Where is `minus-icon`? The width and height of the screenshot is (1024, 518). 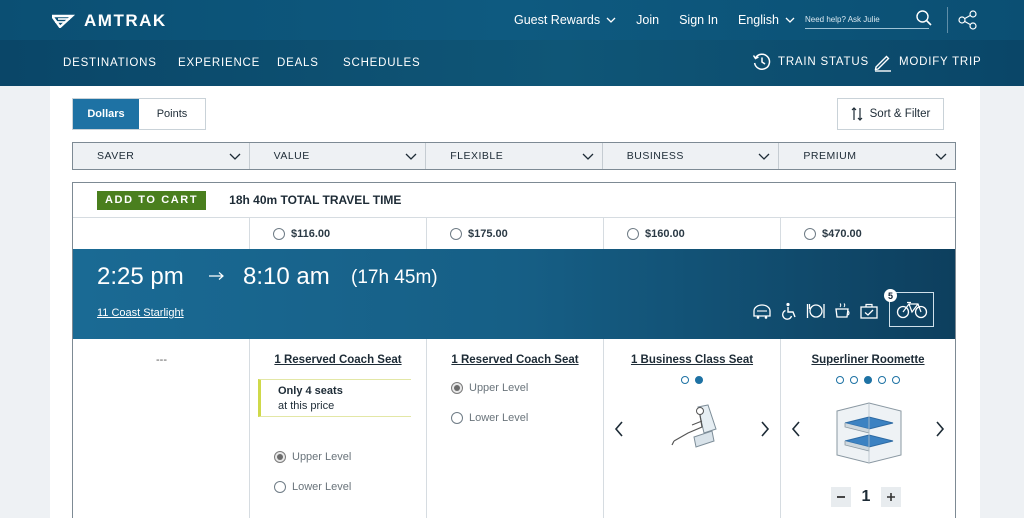
minus-icon is located at coordinates (841, 497).